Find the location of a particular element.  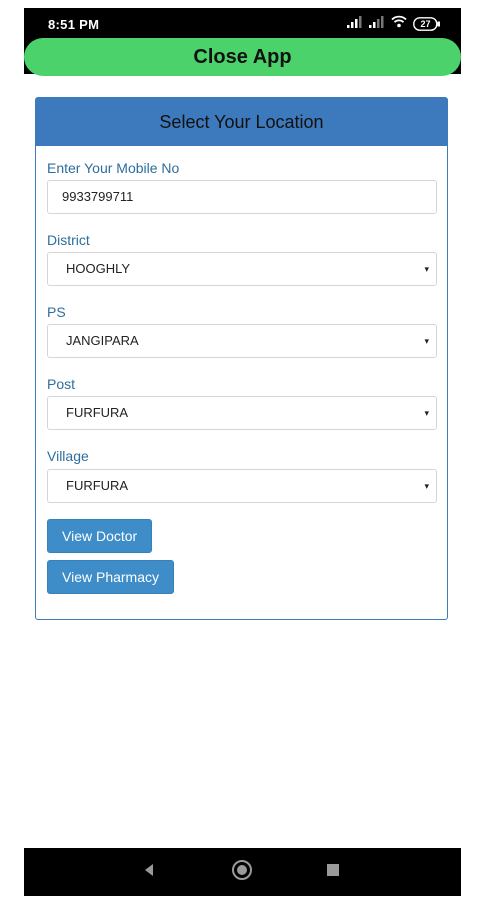

ps-label: PS is located at coordinates (56, 312).